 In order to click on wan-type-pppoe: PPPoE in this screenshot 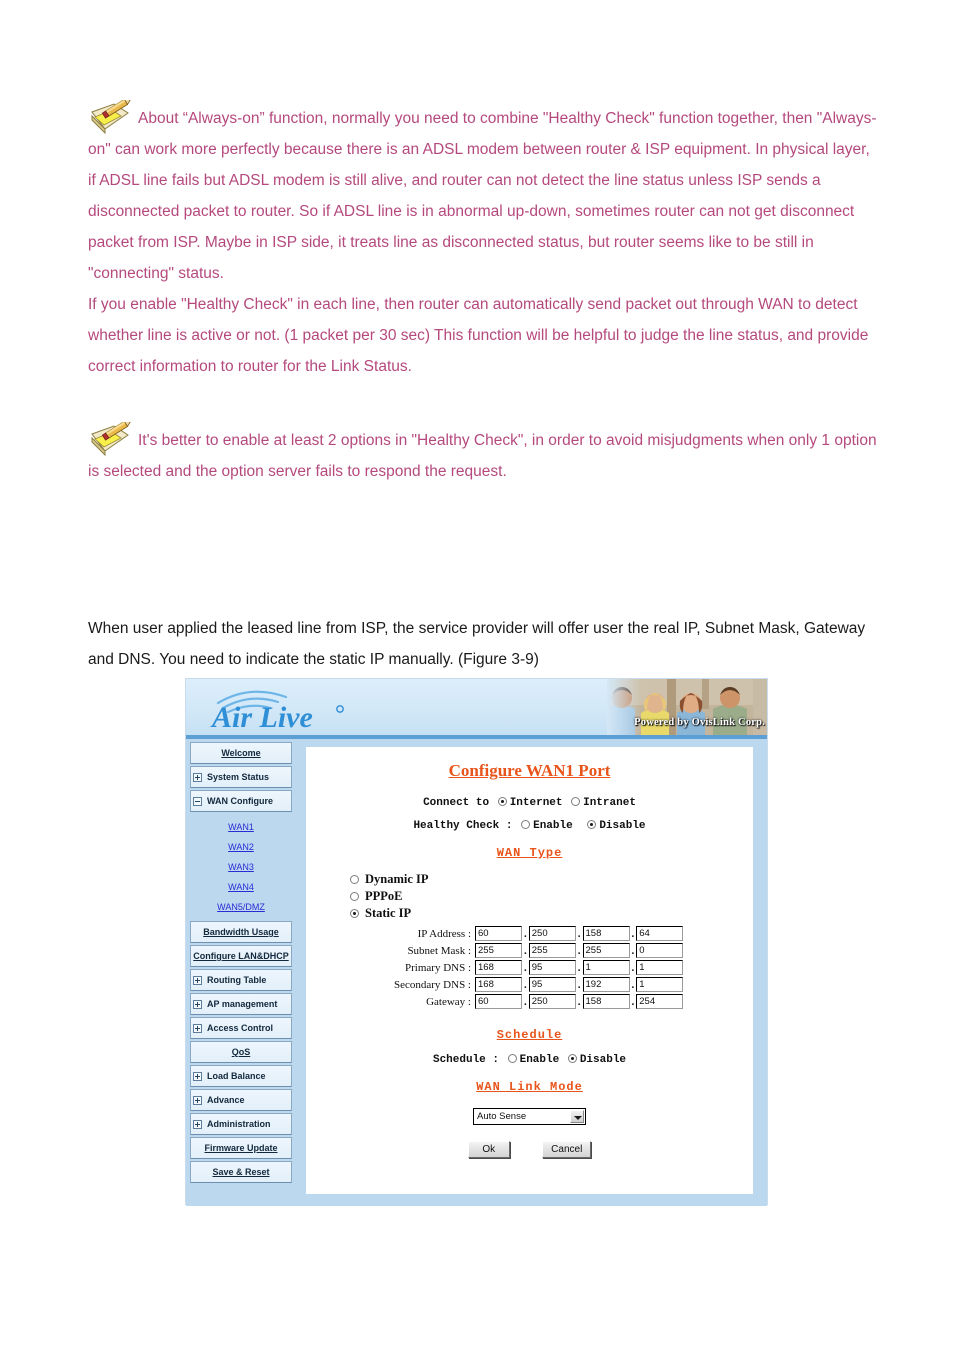, I will do `click(545, 896)`.